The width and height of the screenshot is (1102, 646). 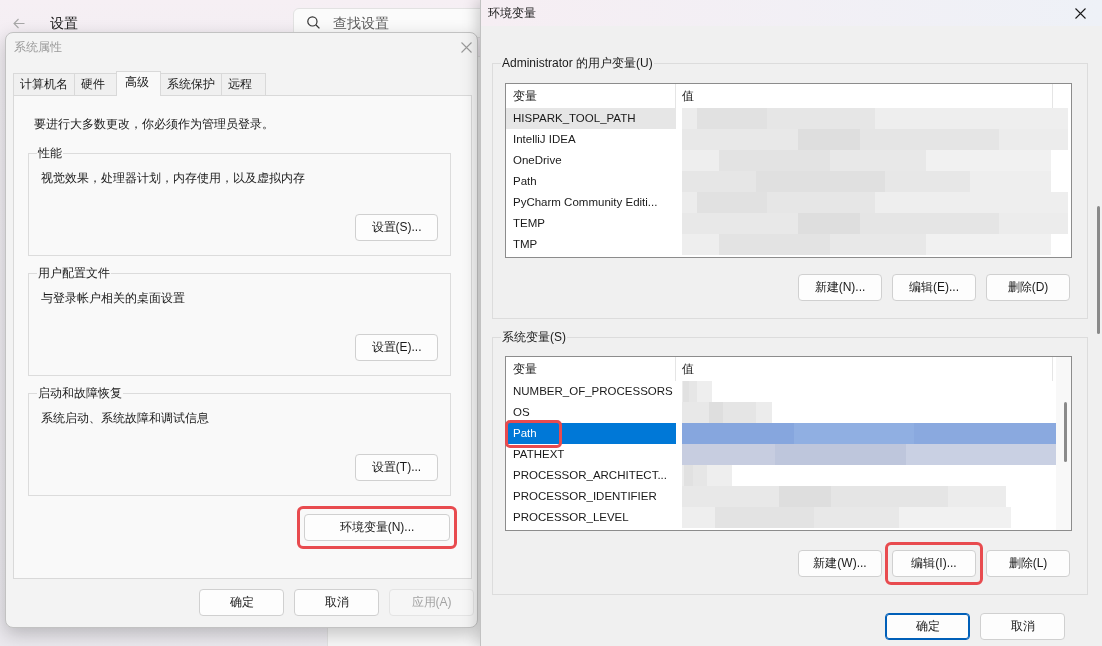 I want to click on group-title: 系统变量(S), so click(x=534, y=337).